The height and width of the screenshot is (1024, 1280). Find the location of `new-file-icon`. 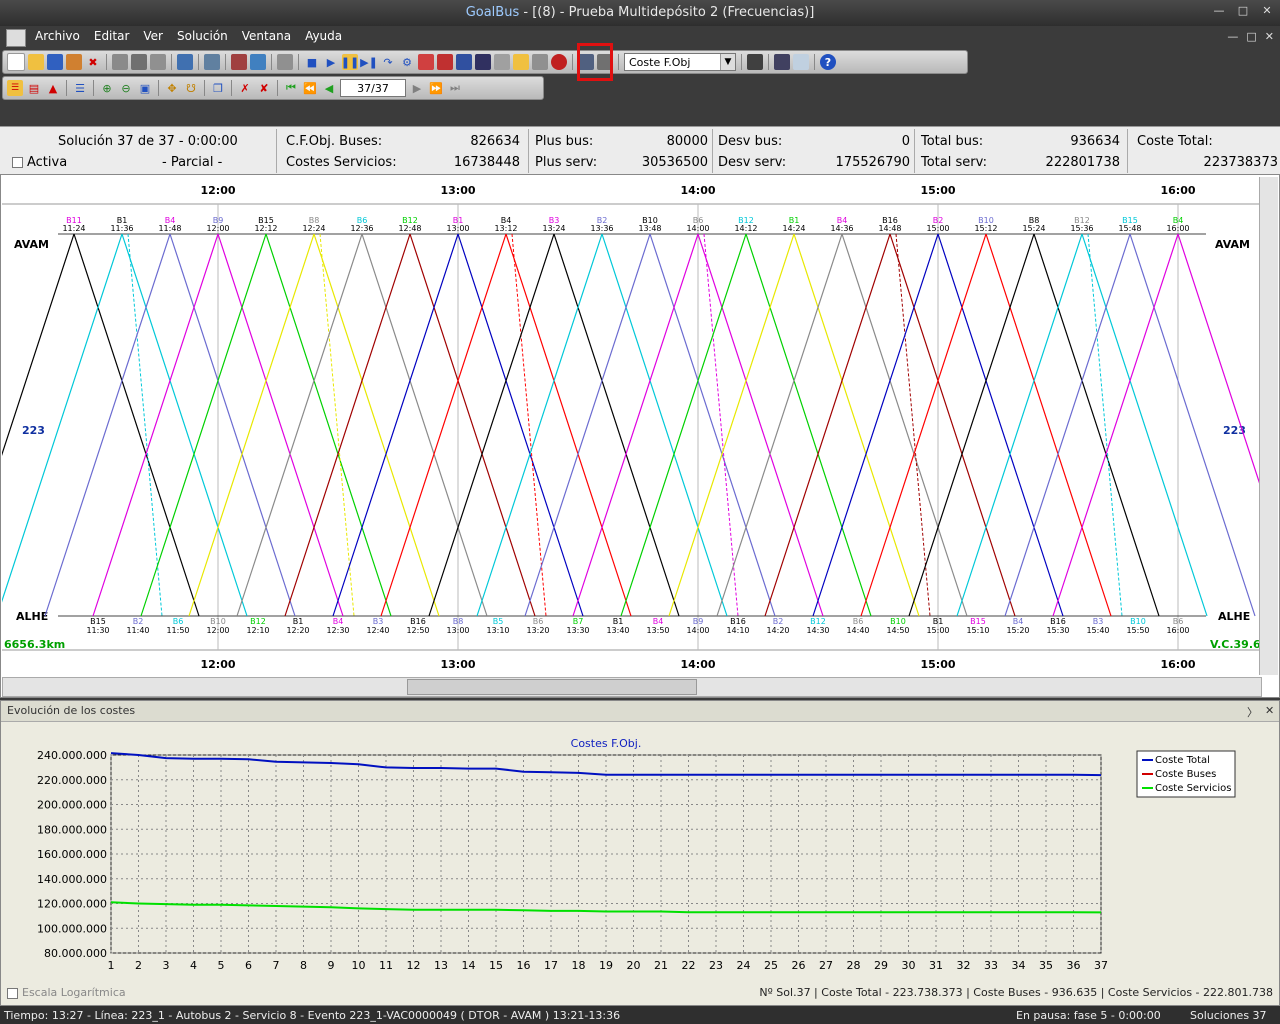

new-file-icon is located at coordinates (16, 62).